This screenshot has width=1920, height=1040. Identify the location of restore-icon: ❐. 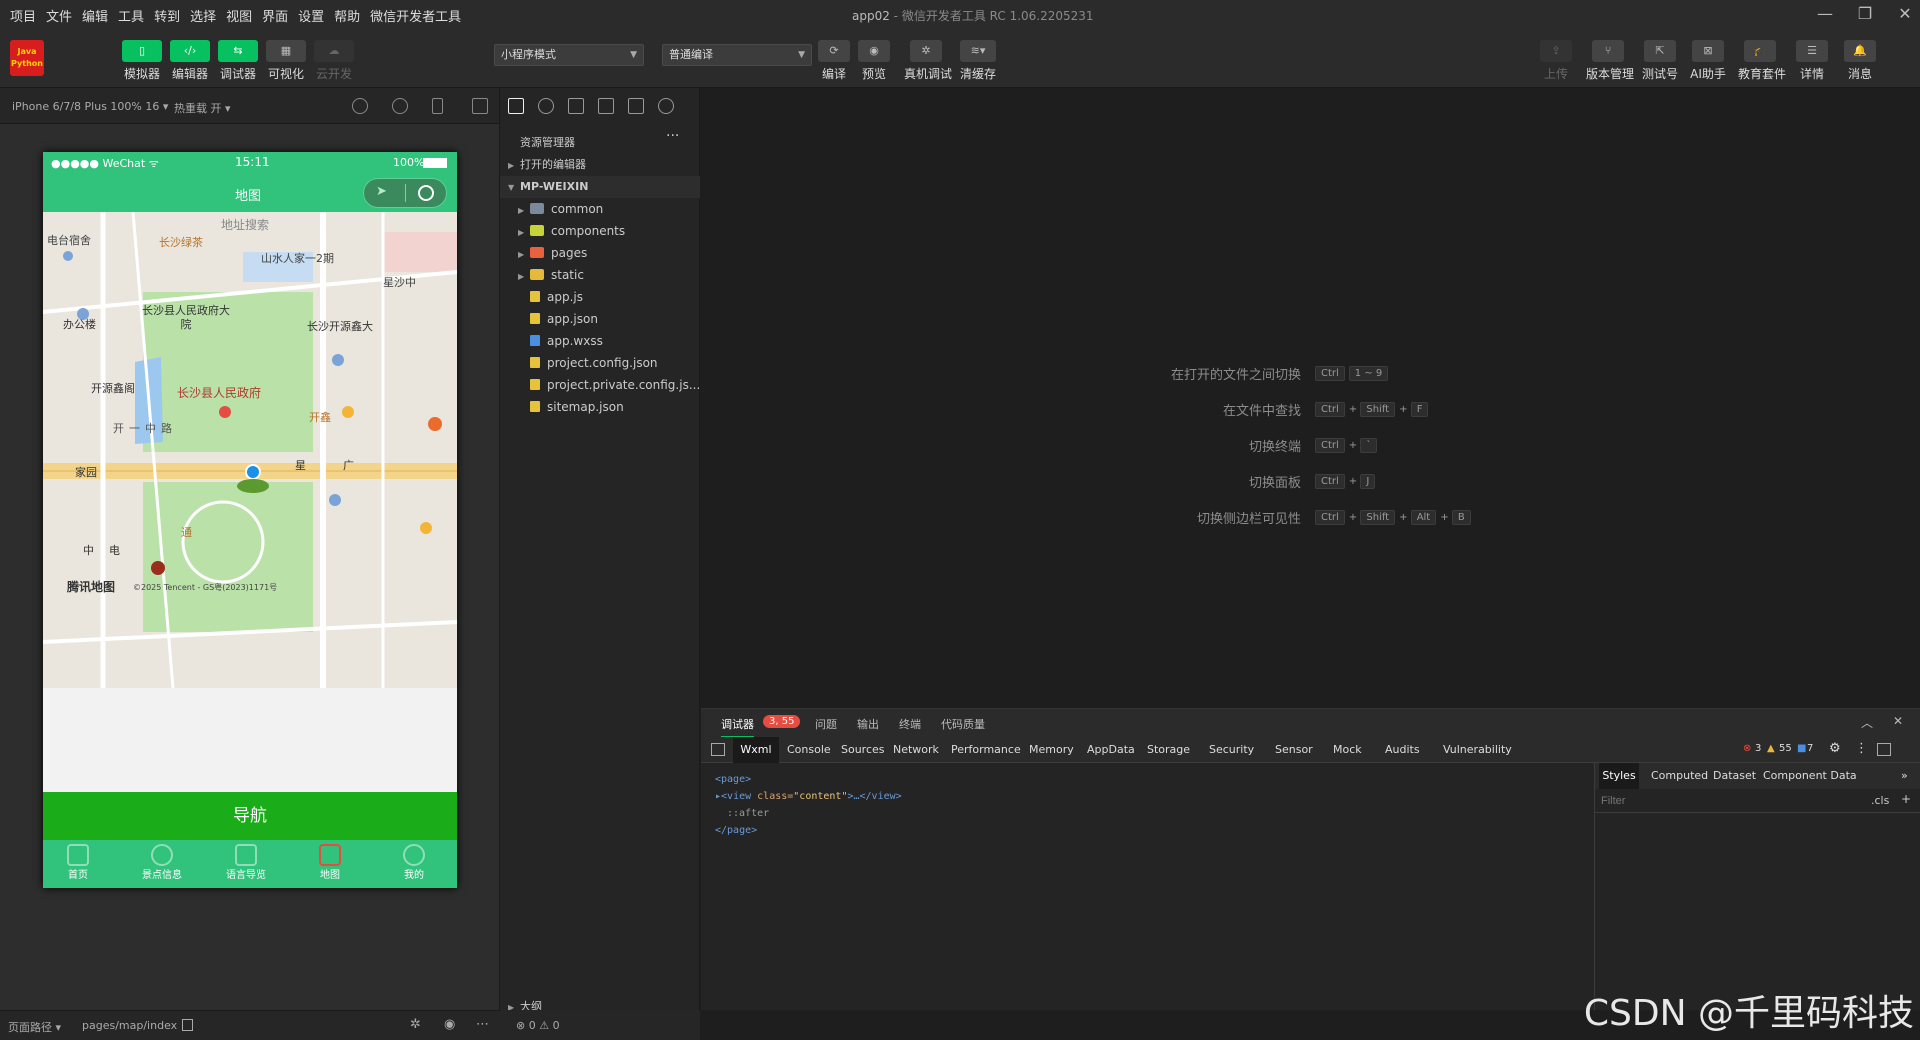
(1865, 15).